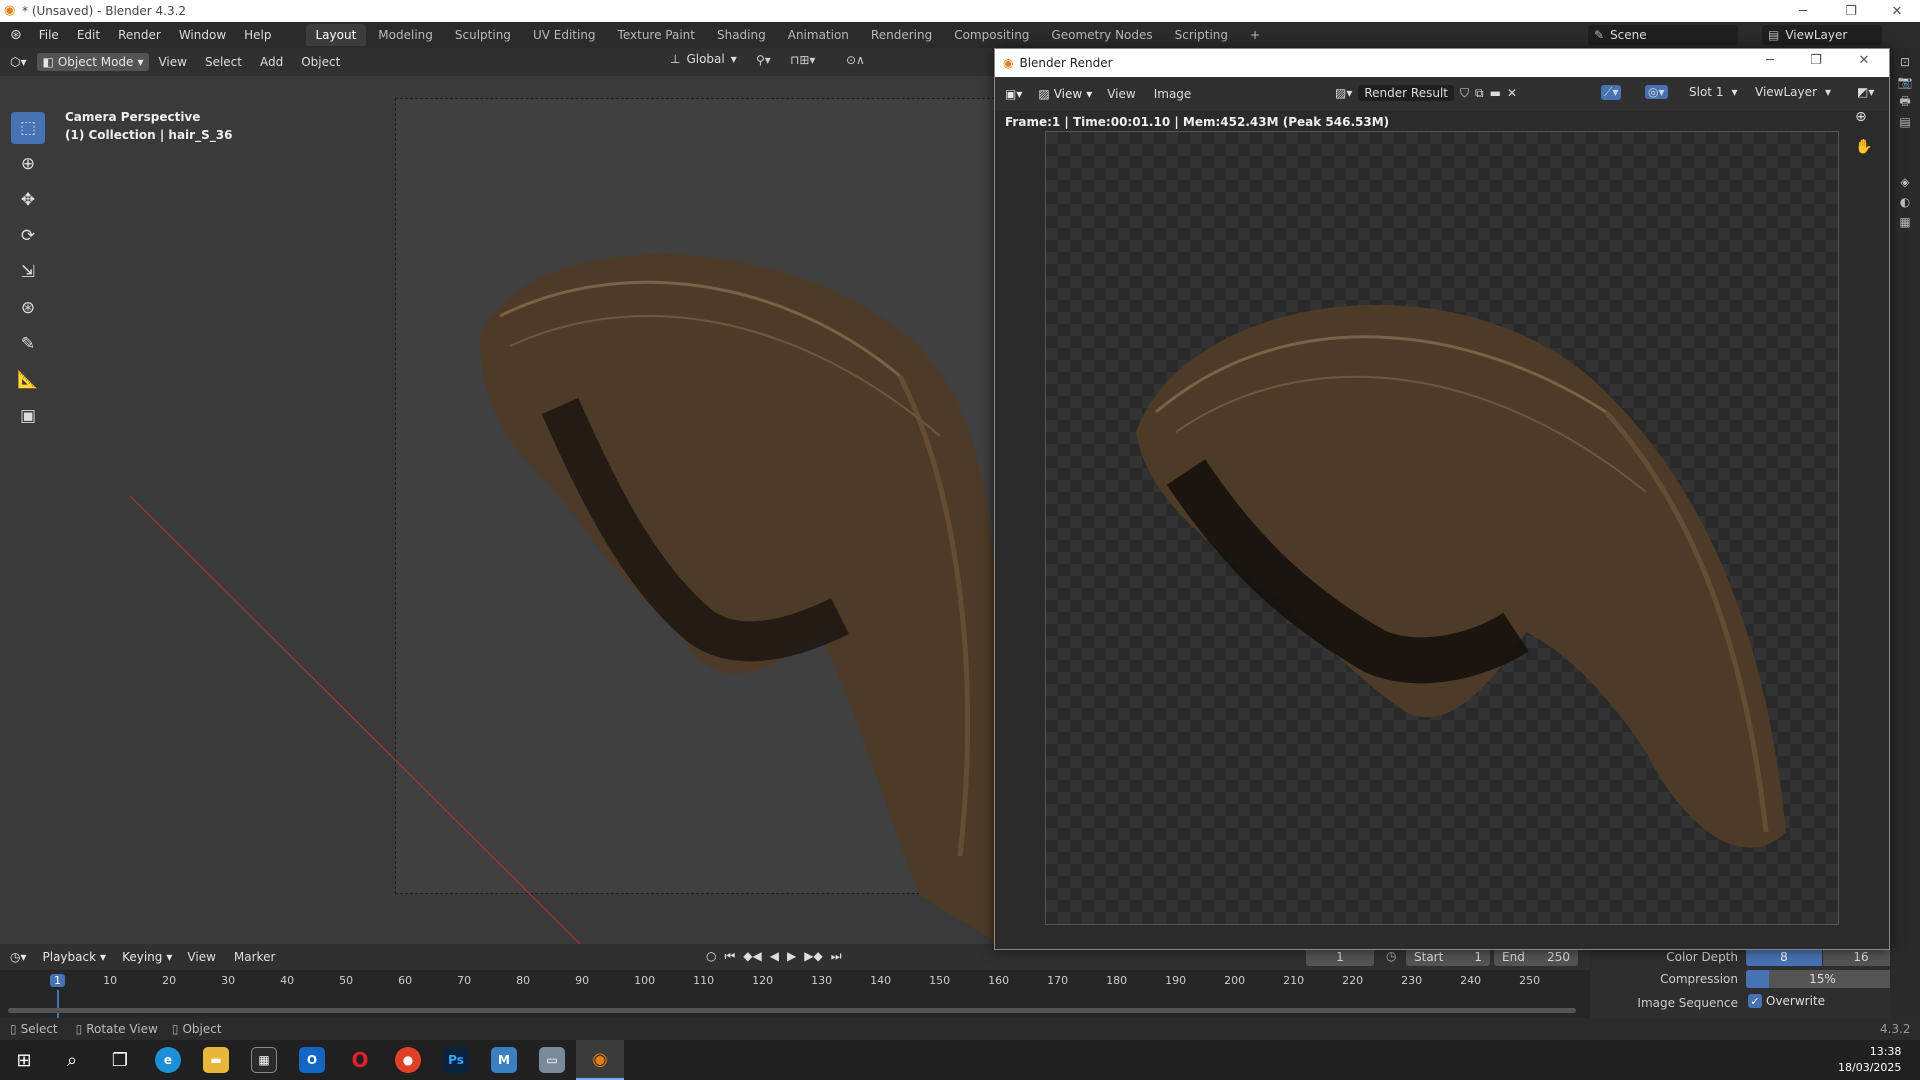  What do you see at coordinates (1013, 94) in the screenshot?
I see `image-editor-type-button: ▣▾` at bounding box center [1013, 94].